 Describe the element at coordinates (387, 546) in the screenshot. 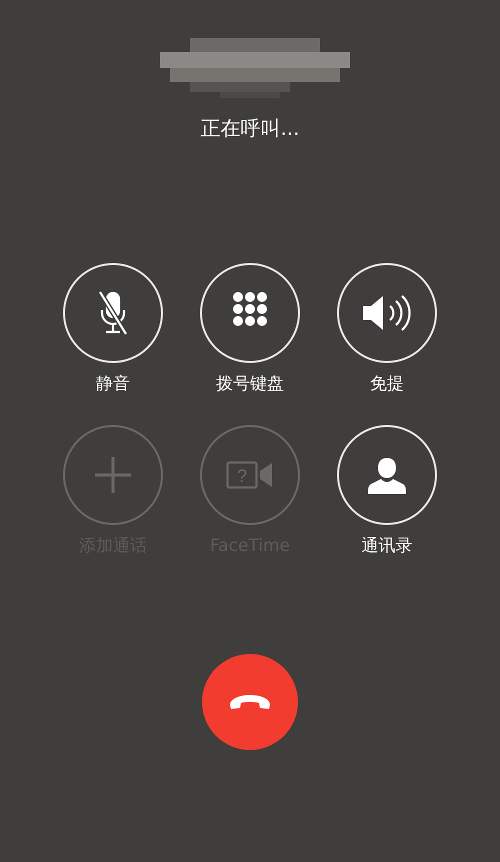

I see `button-label: 通讯录` at that location.